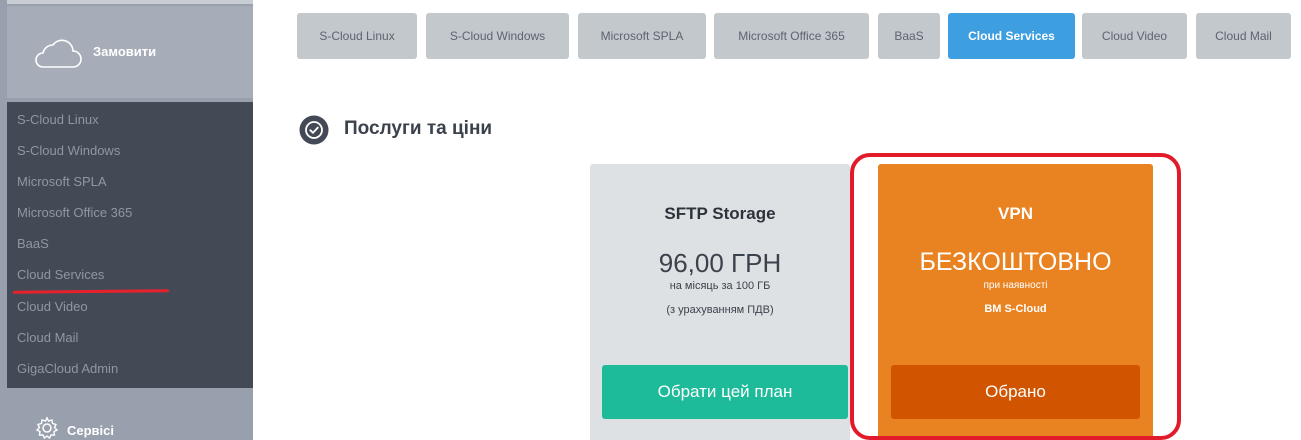 Image resolution: width=1301 pixels, height=440 pixels. What do you see at coordinates (1015, 392) in the screenshot?
I see `chosen-plan-button: Обрано` at bounding box center [1015, 392].